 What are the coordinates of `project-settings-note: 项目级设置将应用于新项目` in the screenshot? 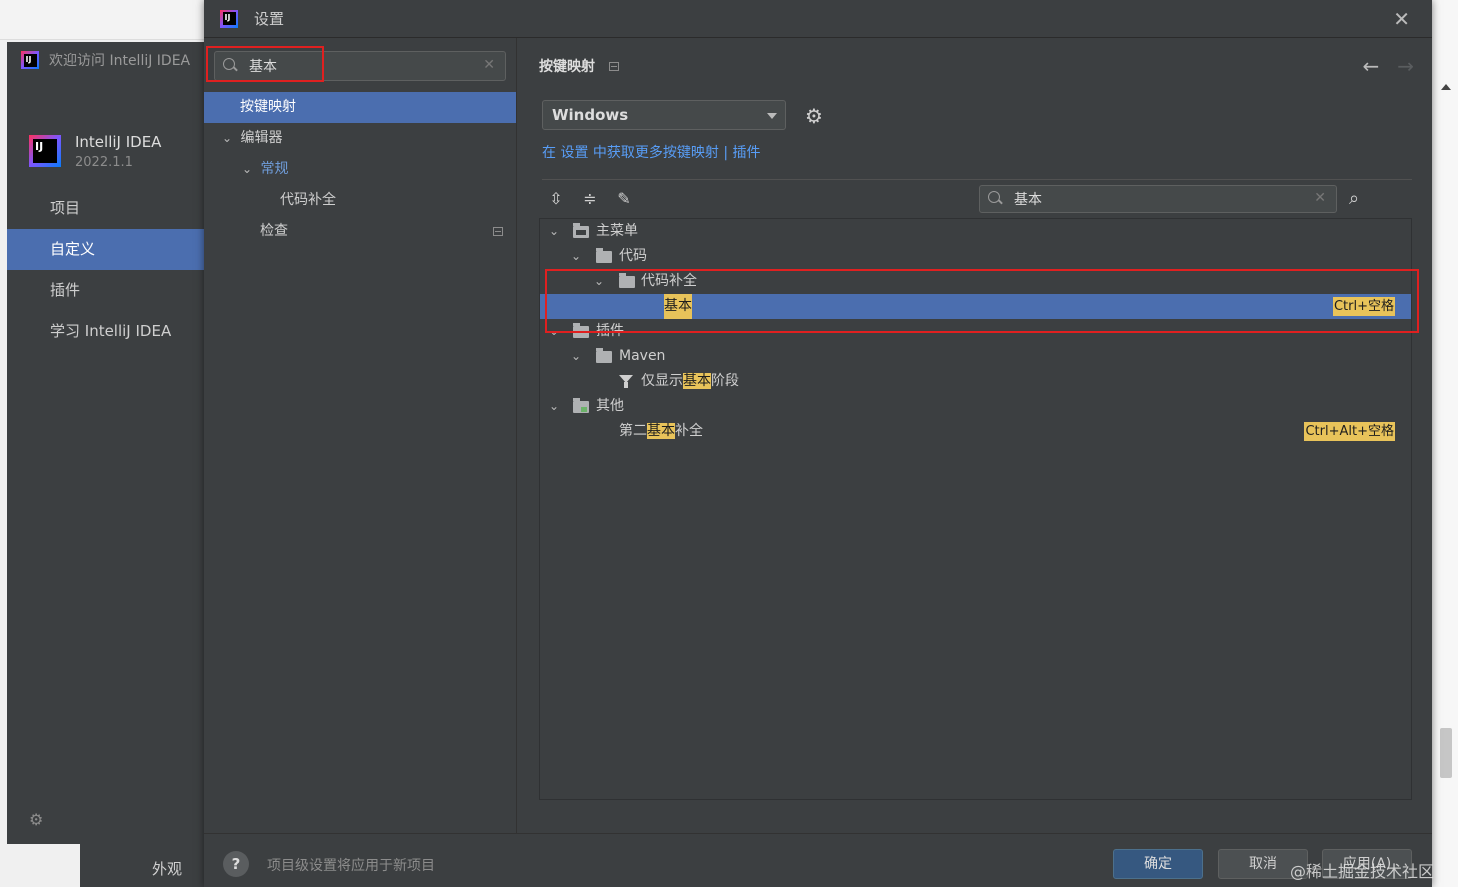 It's located at (351, 866).